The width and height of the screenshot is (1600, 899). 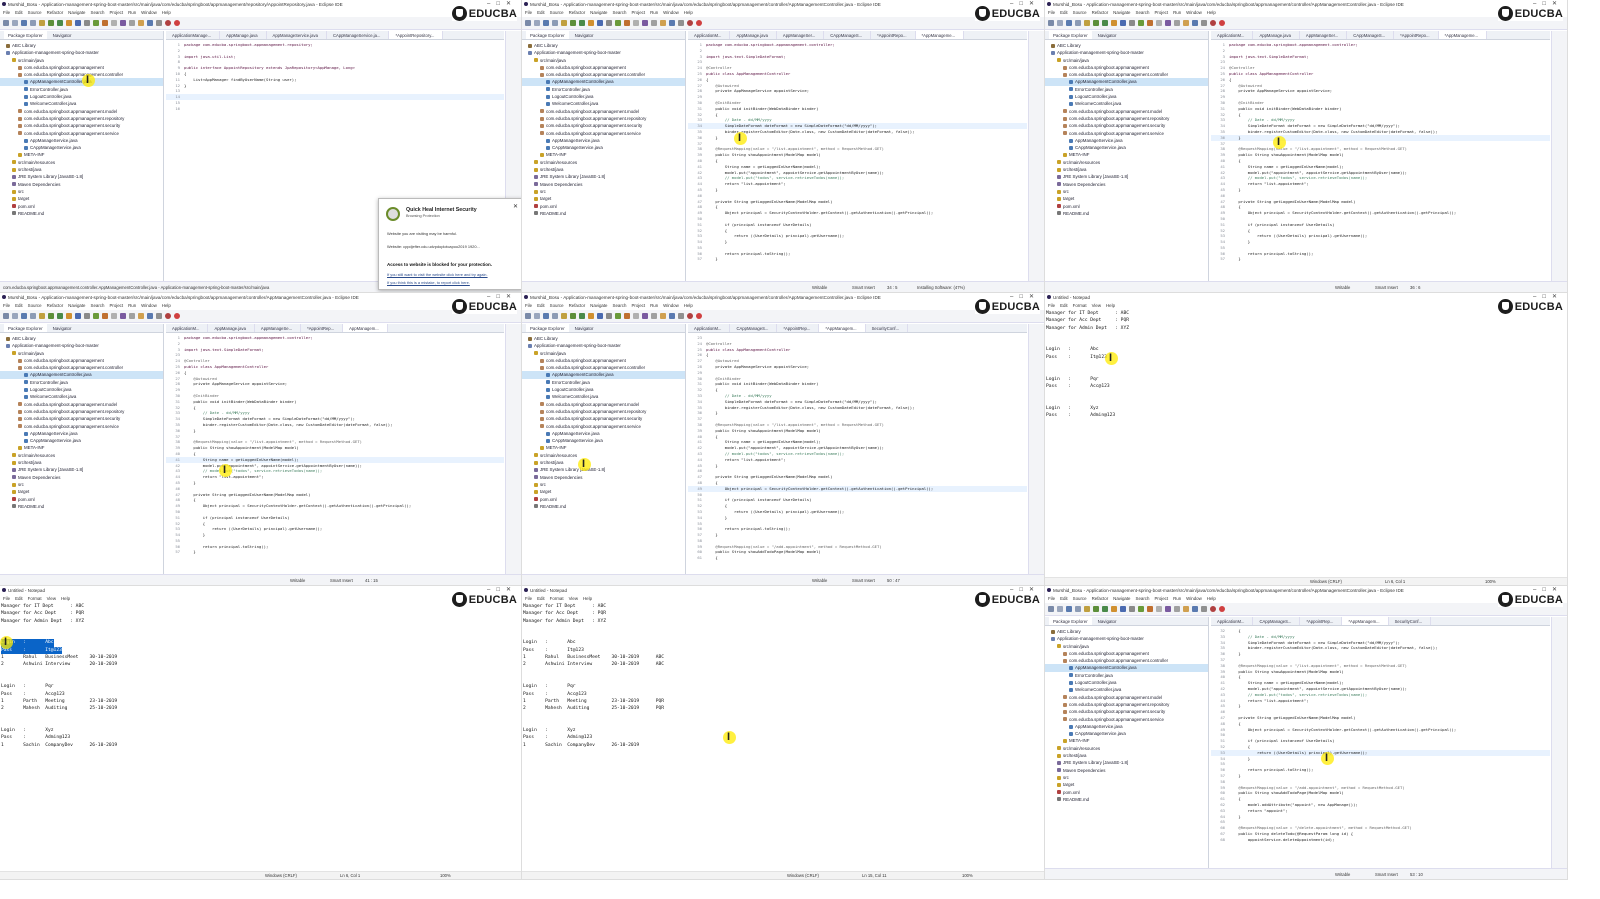 I want to click on tree-item: src, so click(x=81, y=484).